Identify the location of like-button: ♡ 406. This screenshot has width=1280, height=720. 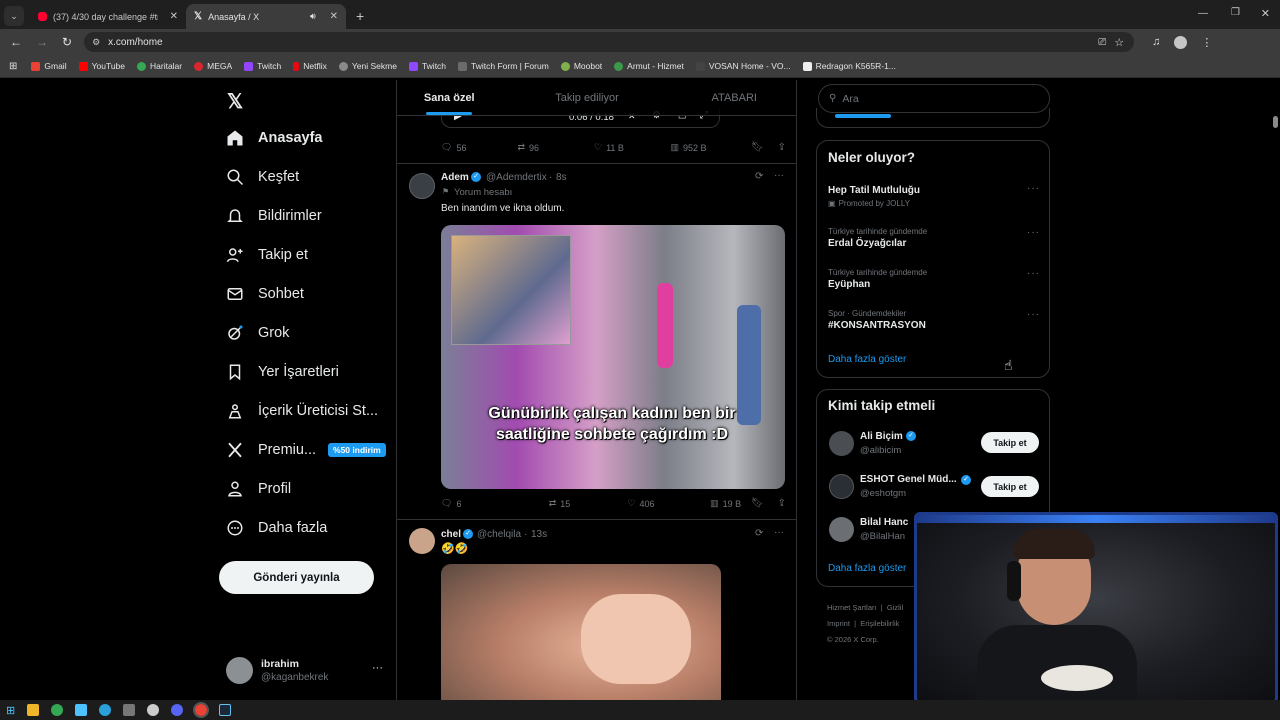
(631, 503).